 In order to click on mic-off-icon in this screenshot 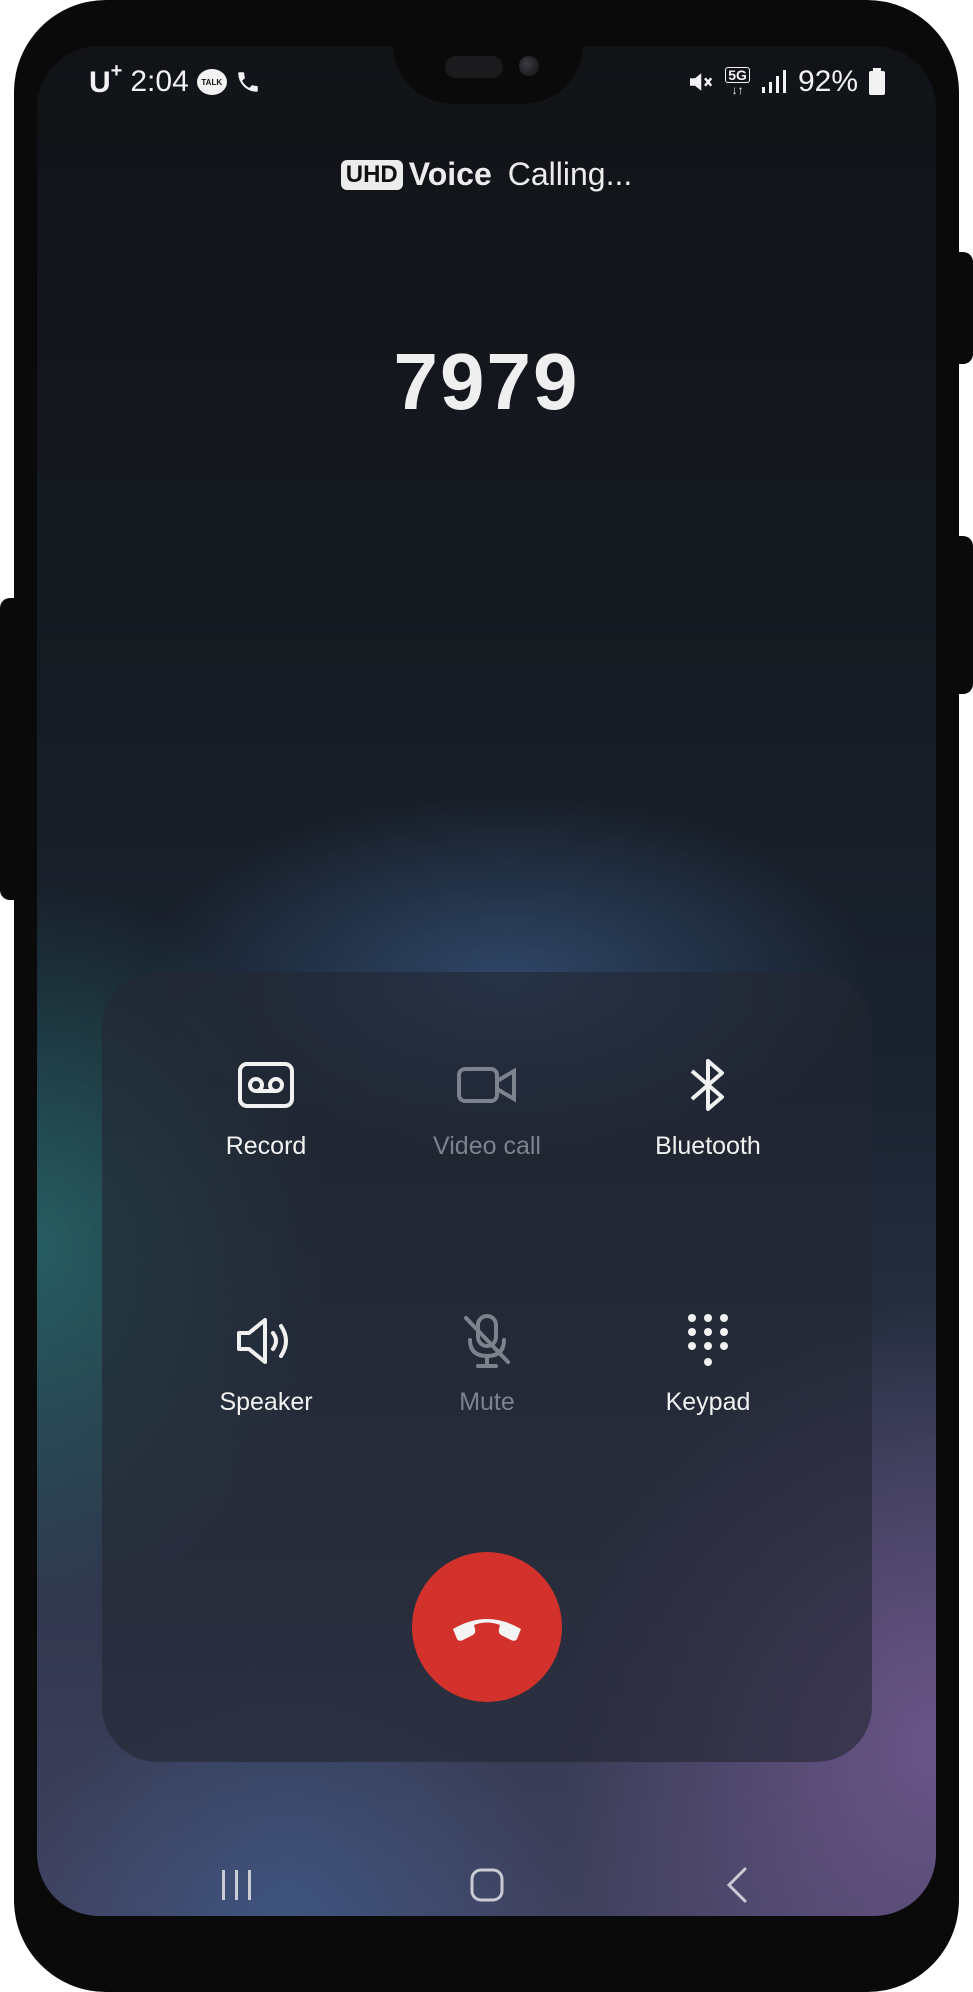, I will do `click(487, 1341)`.